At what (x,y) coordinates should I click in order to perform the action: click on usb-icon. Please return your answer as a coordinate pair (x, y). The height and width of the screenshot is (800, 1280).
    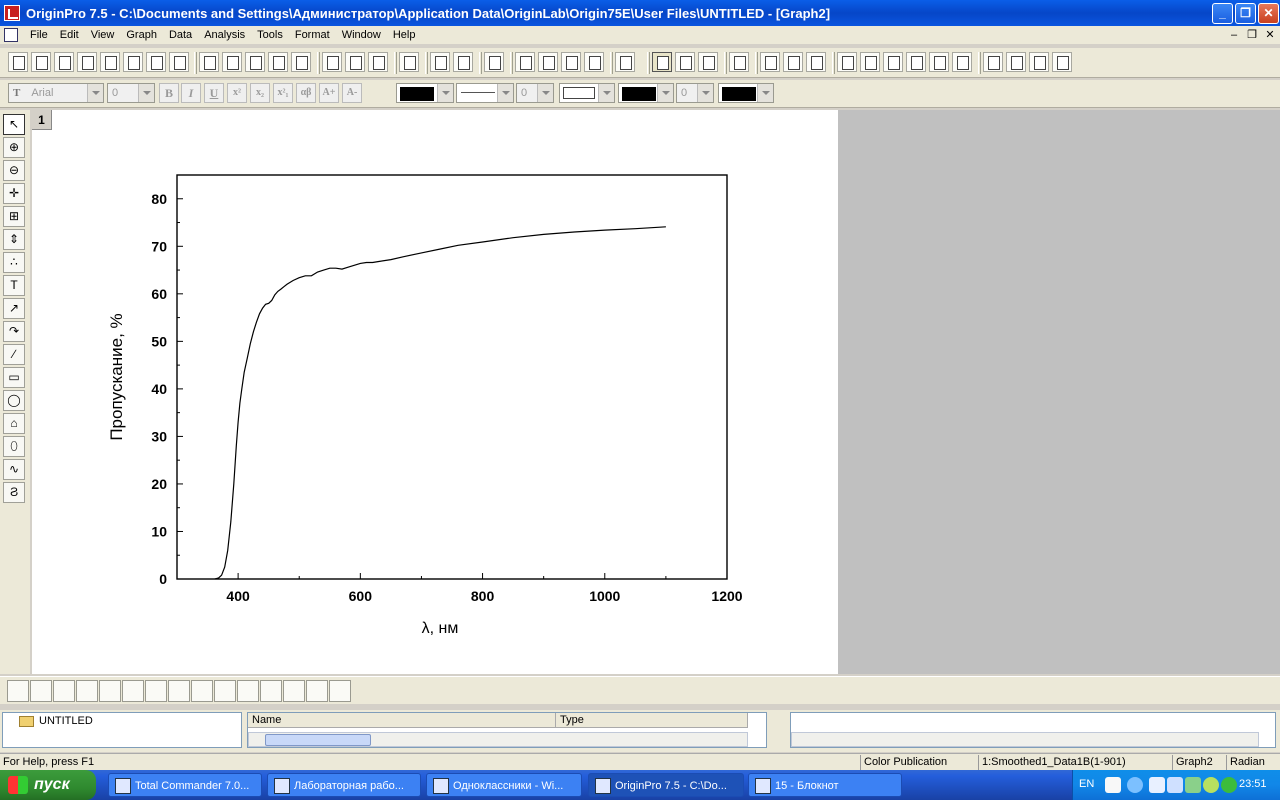
    Looking at the image, I should click on (1157, 785).